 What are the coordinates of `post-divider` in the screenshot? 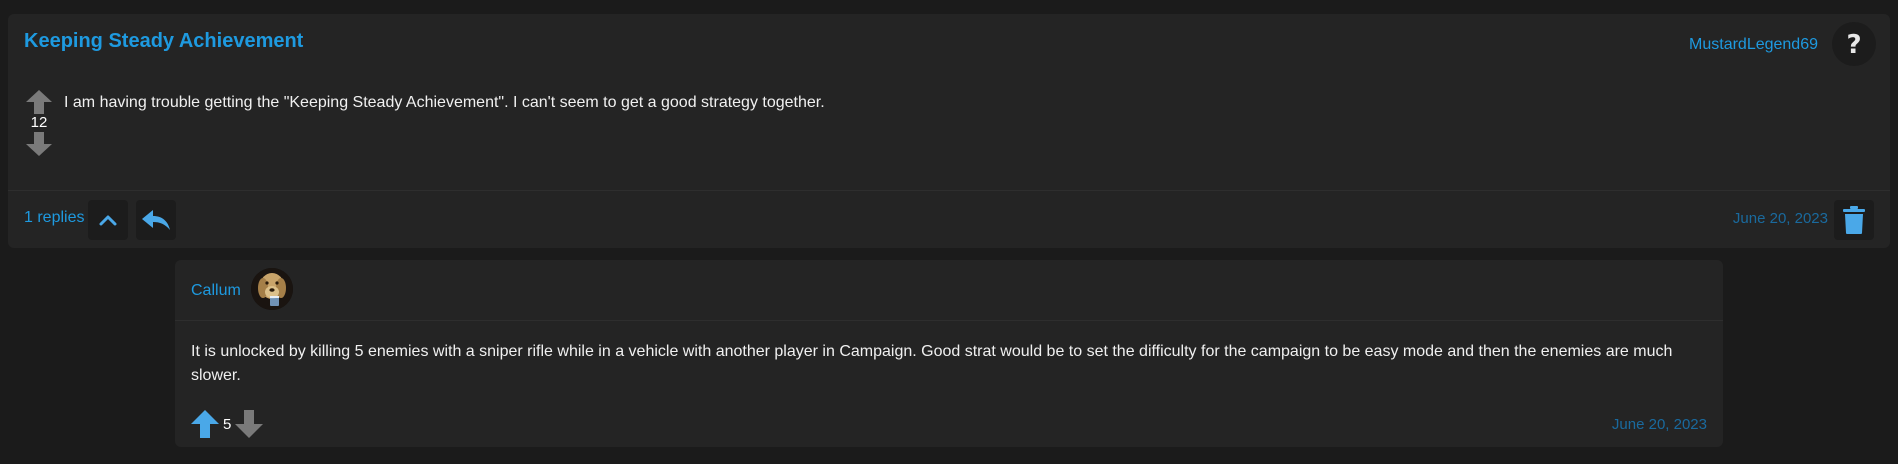 It's located at (949, 190).